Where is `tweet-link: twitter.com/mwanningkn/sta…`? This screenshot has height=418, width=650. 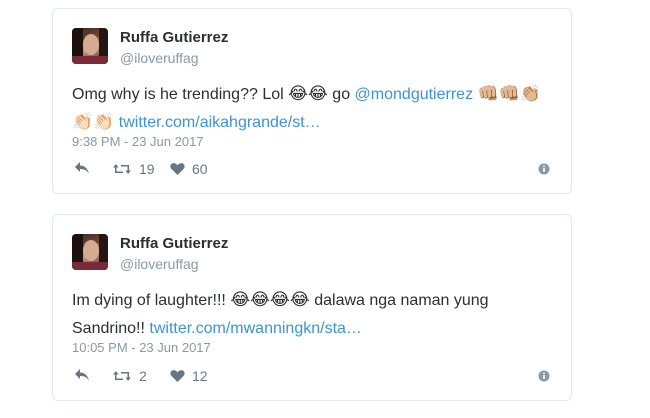 tweet-link: twitter.com/mwanningkn/sta… is located at coordinates (255, 328).